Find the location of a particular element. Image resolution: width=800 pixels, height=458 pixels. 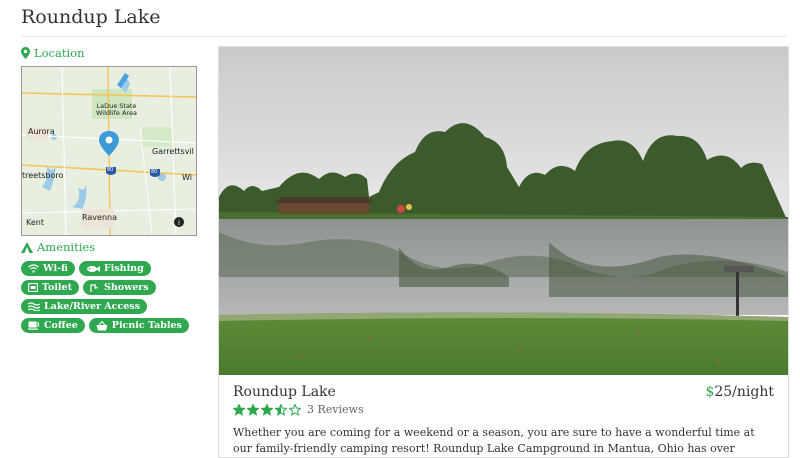

price-value: 25/night is located at coordinates (744, 392).